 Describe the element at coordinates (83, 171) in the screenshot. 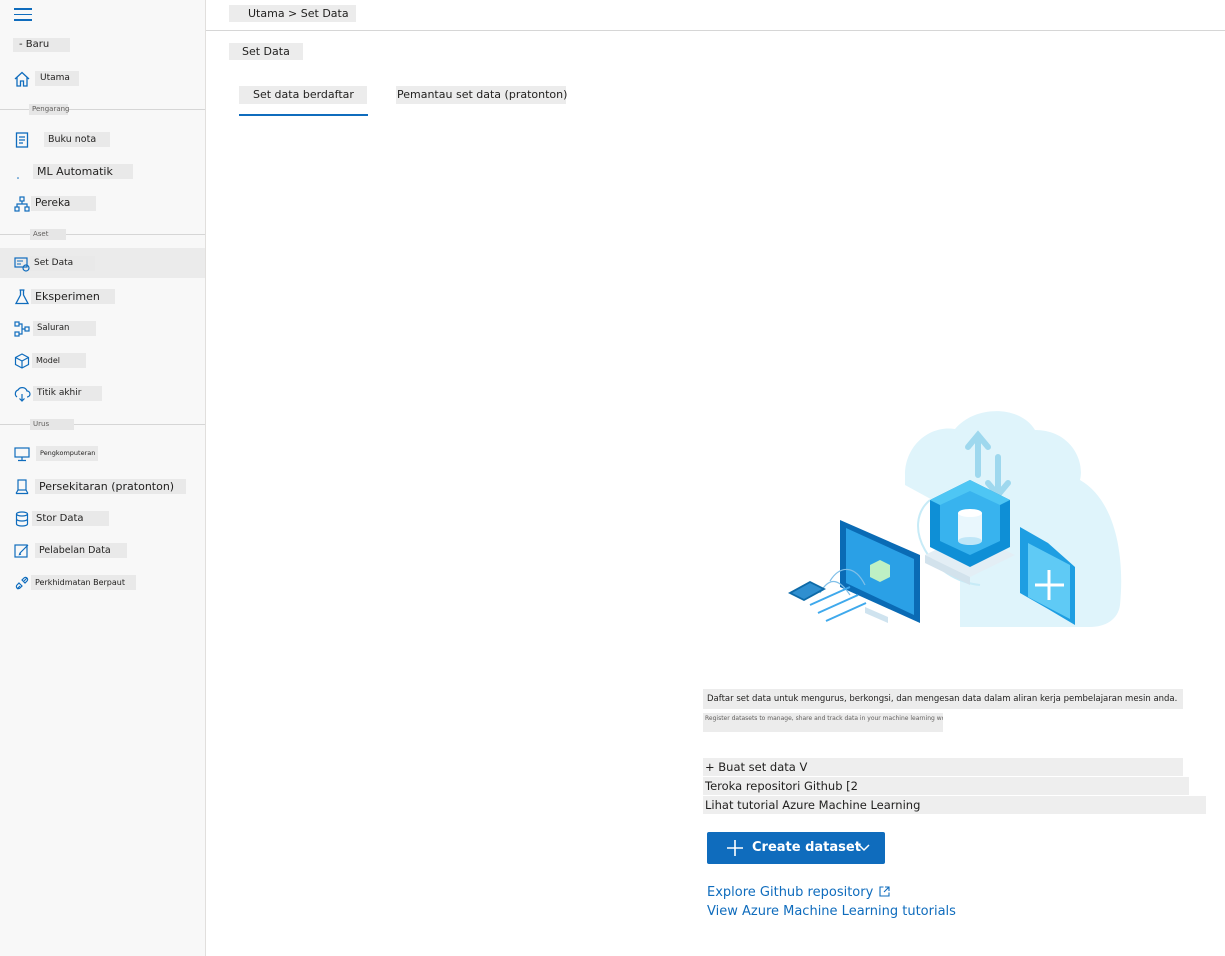

I see `sidebar-item-label: ML Automatik` at that location.